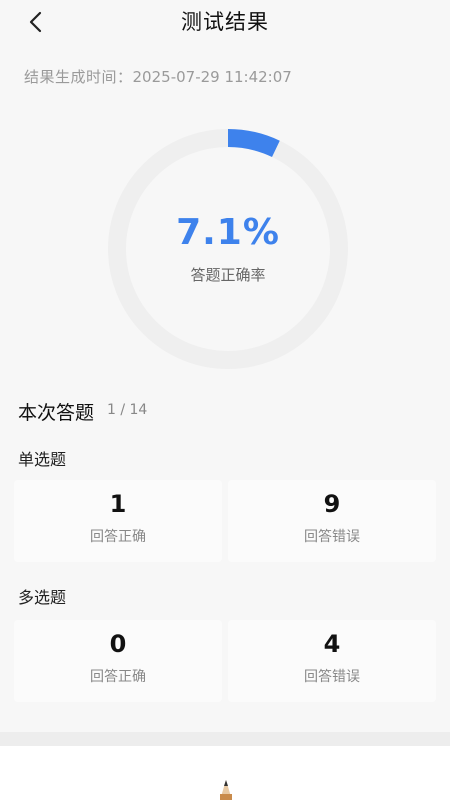 The image size is (450, 800). I want to click on multiple-wrong-card: 4 回答错误, so click(332, 661).